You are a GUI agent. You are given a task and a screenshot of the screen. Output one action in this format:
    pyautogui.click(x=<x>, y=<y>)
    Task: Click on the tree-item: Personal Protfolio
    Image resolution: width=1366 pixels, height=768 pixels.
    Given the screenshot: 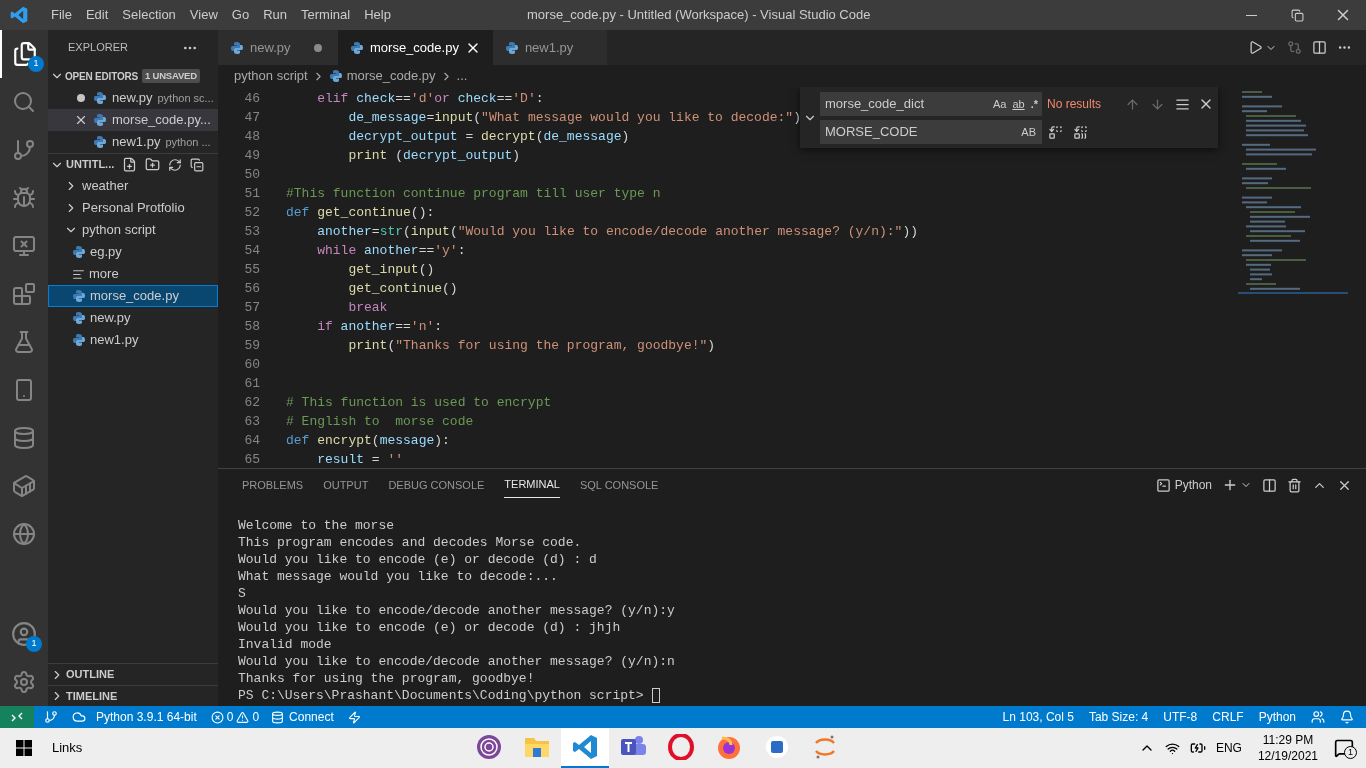 What is the action you would take?
    pyautogui.click(x=133, y=208)
    